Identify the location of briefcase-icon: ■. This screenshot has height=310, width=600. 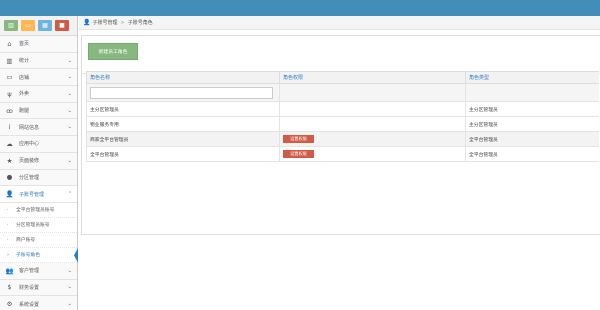
(62, 25).